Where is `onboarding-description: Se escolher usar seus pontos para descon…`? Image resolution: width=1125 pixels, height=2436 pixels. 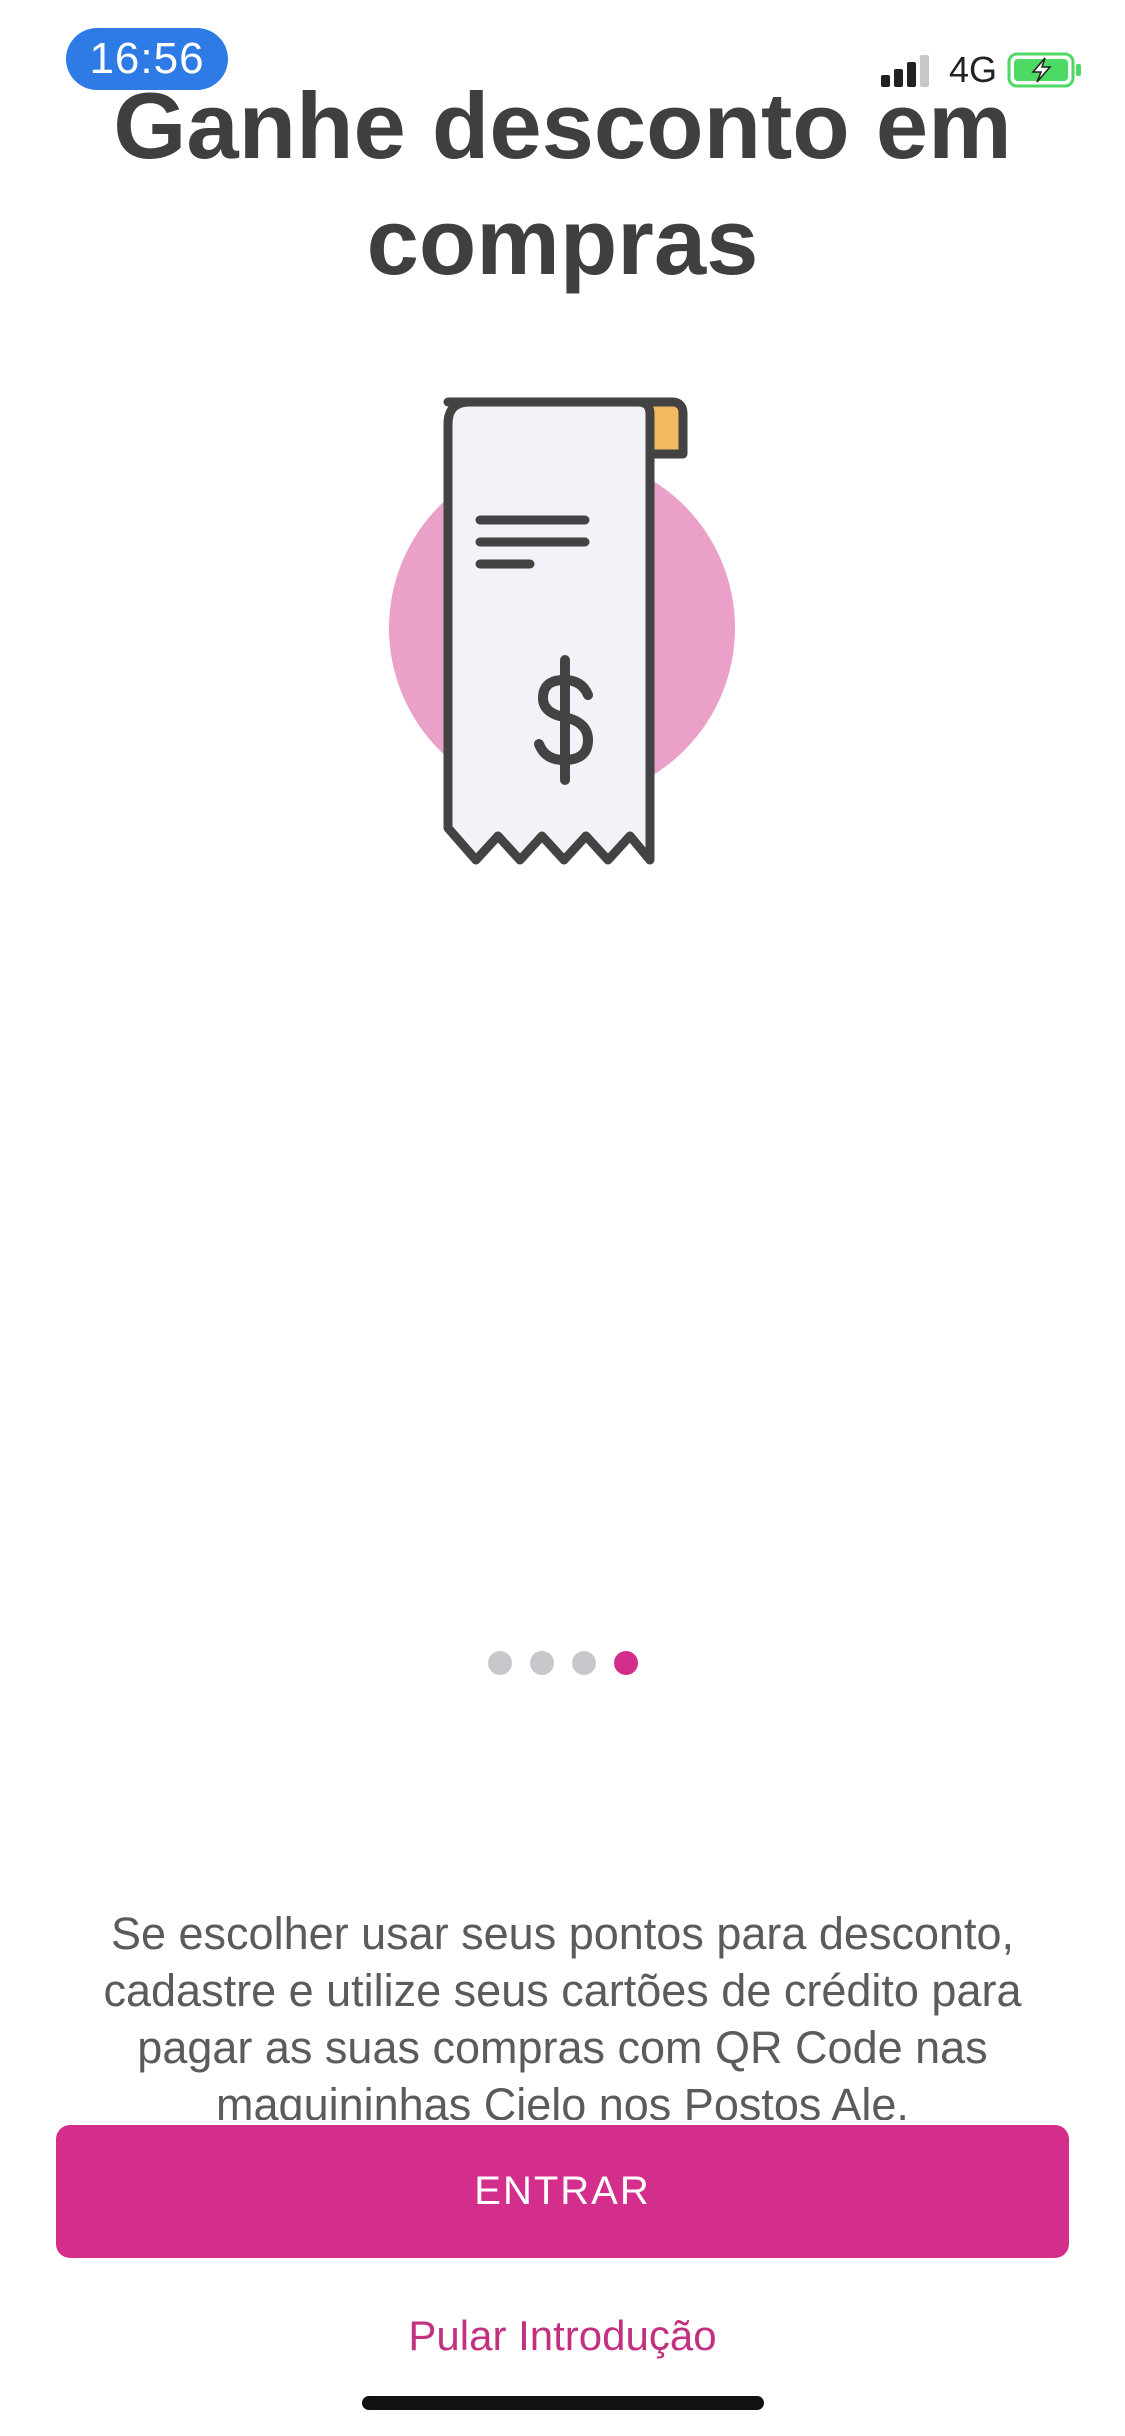
onboarding-description: Se escolher usar seus pontos para descon… is located at coordinates (562, 2014).